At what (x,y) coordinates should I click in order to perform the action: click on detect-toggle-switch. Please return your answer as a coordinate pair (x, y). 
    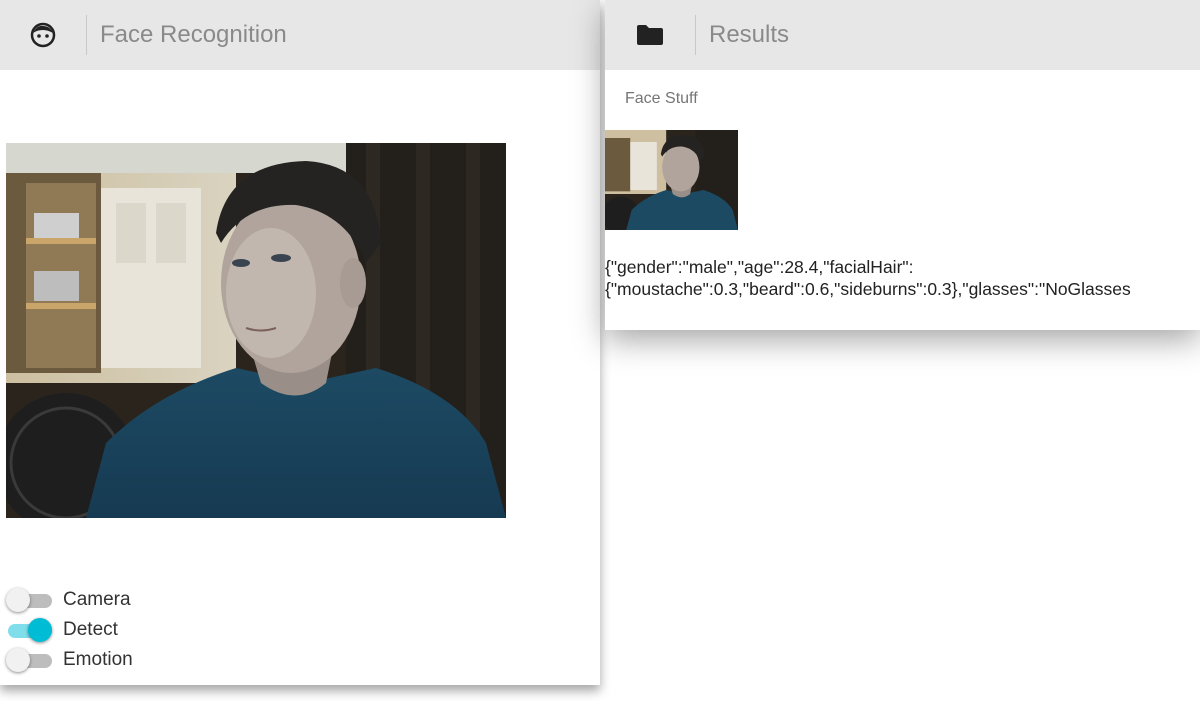
    Looking at the image, I should click on (30, 630).